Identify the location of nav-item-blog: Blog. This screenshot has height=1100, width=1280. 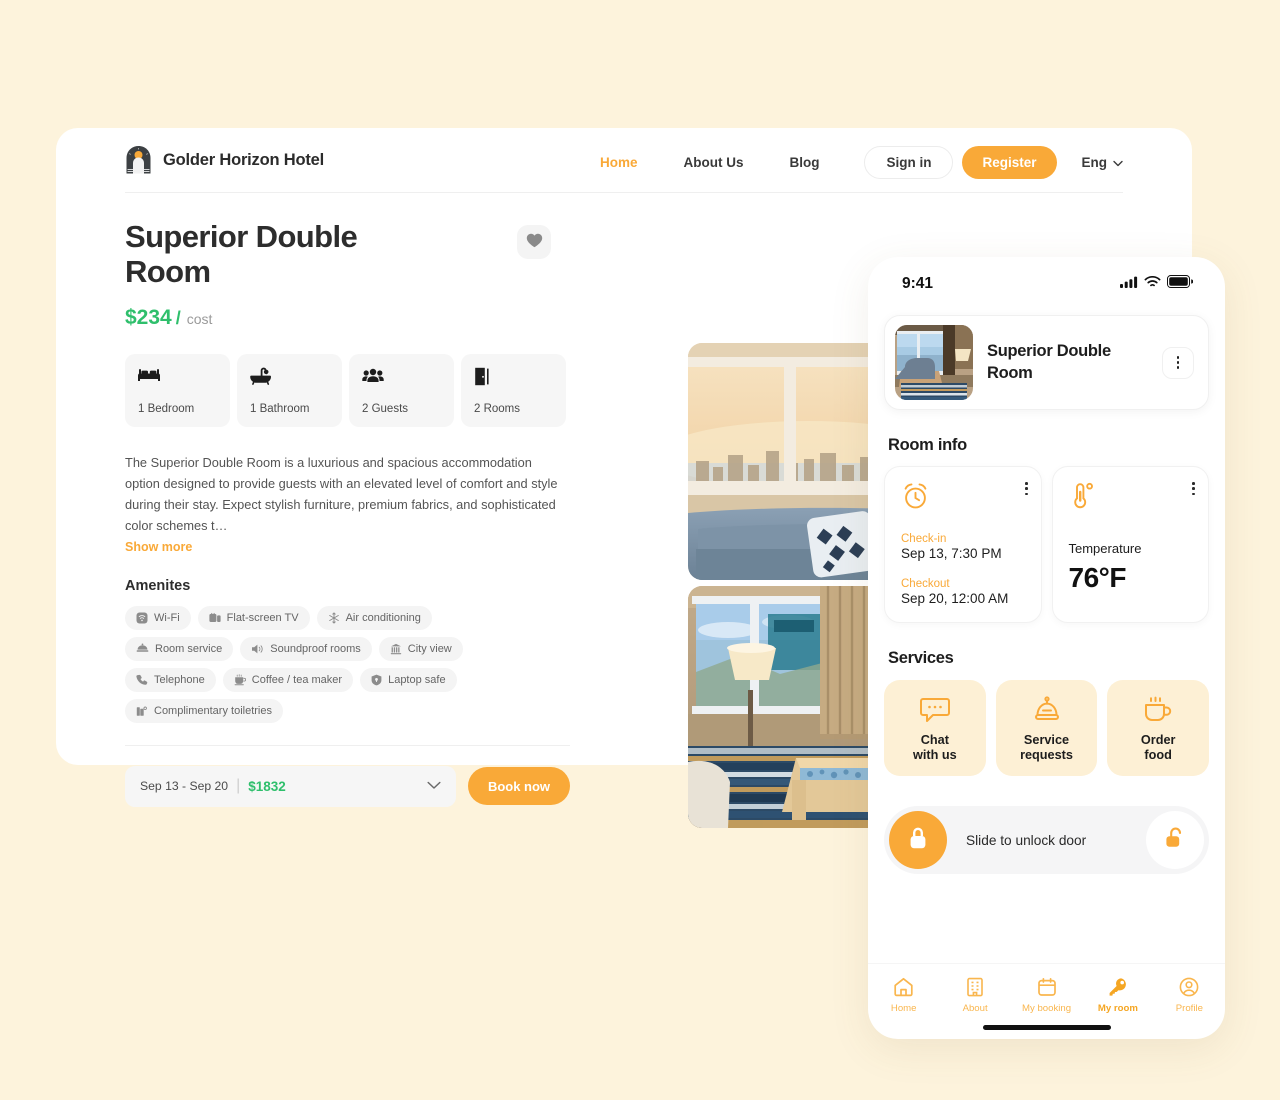
(804, 162).